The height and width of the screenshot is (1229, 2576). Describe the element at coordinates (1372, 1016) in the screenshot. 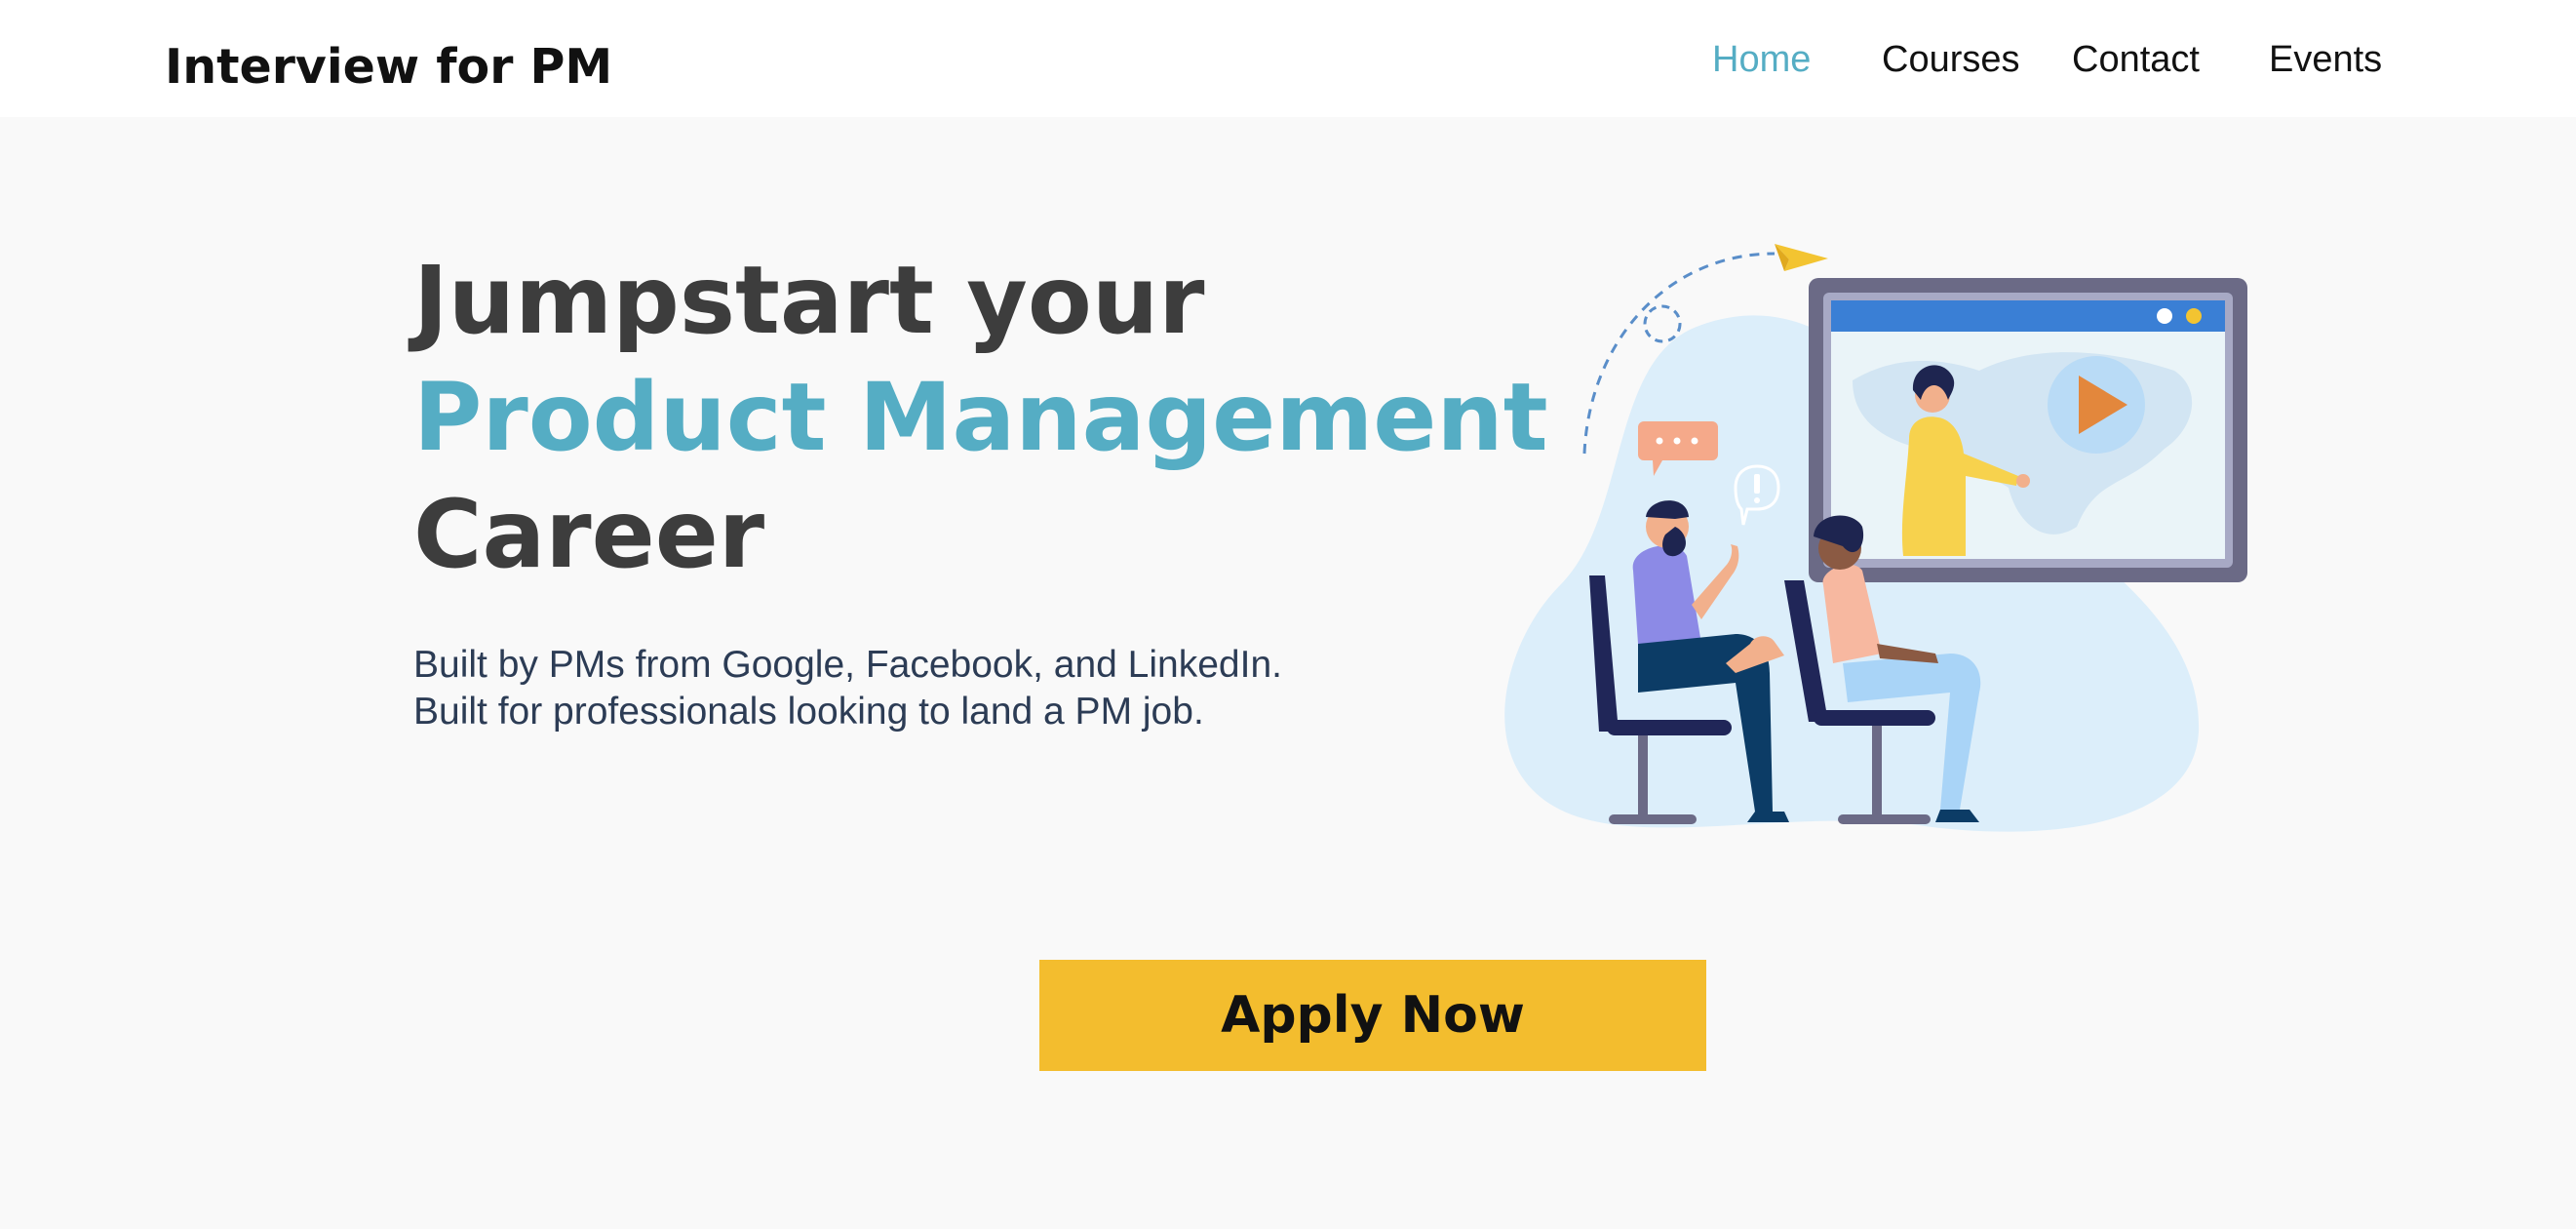

I see `apply-now-button: Apply Now` at that location.